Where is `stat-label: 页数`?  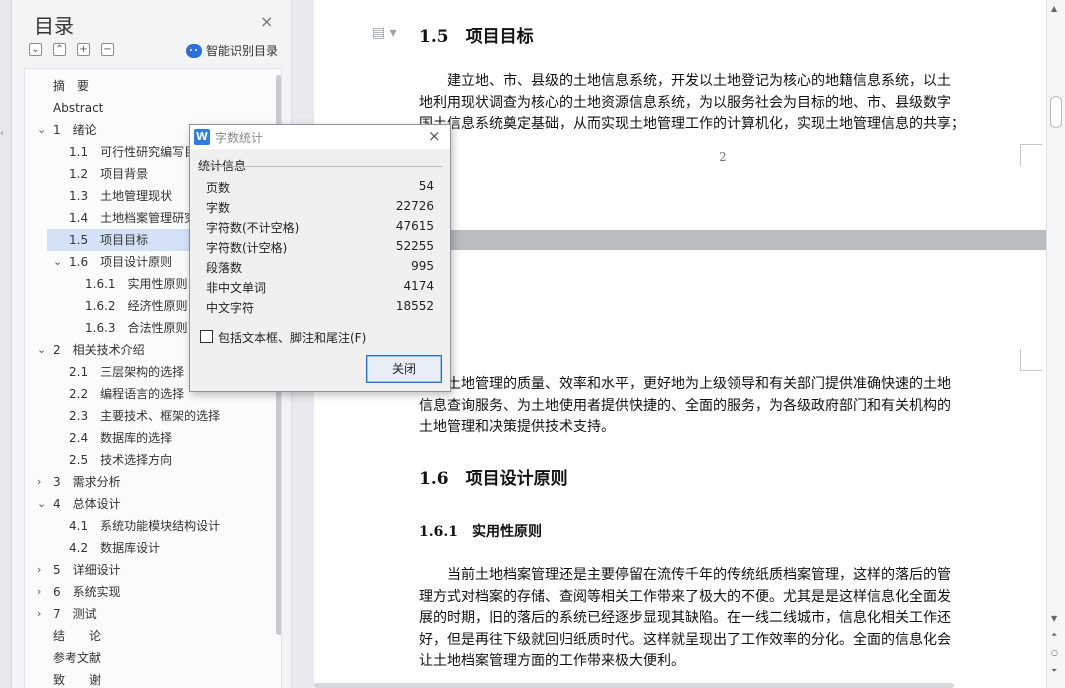
stat-label: 页数 is located at coordinates (218, 188).